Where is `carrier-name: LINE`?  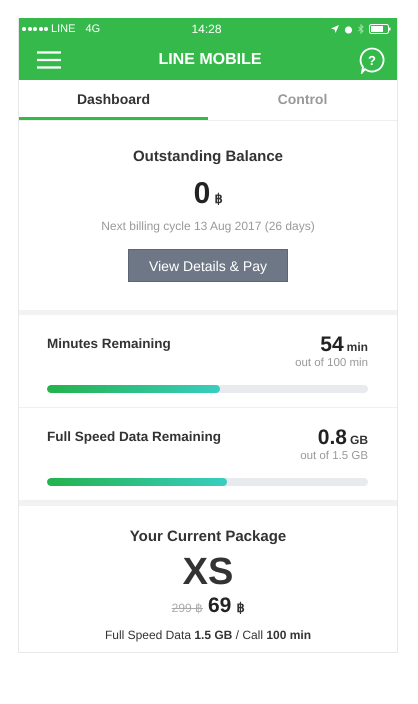
carrier-name: LINE is located at coordinates (63, 29).